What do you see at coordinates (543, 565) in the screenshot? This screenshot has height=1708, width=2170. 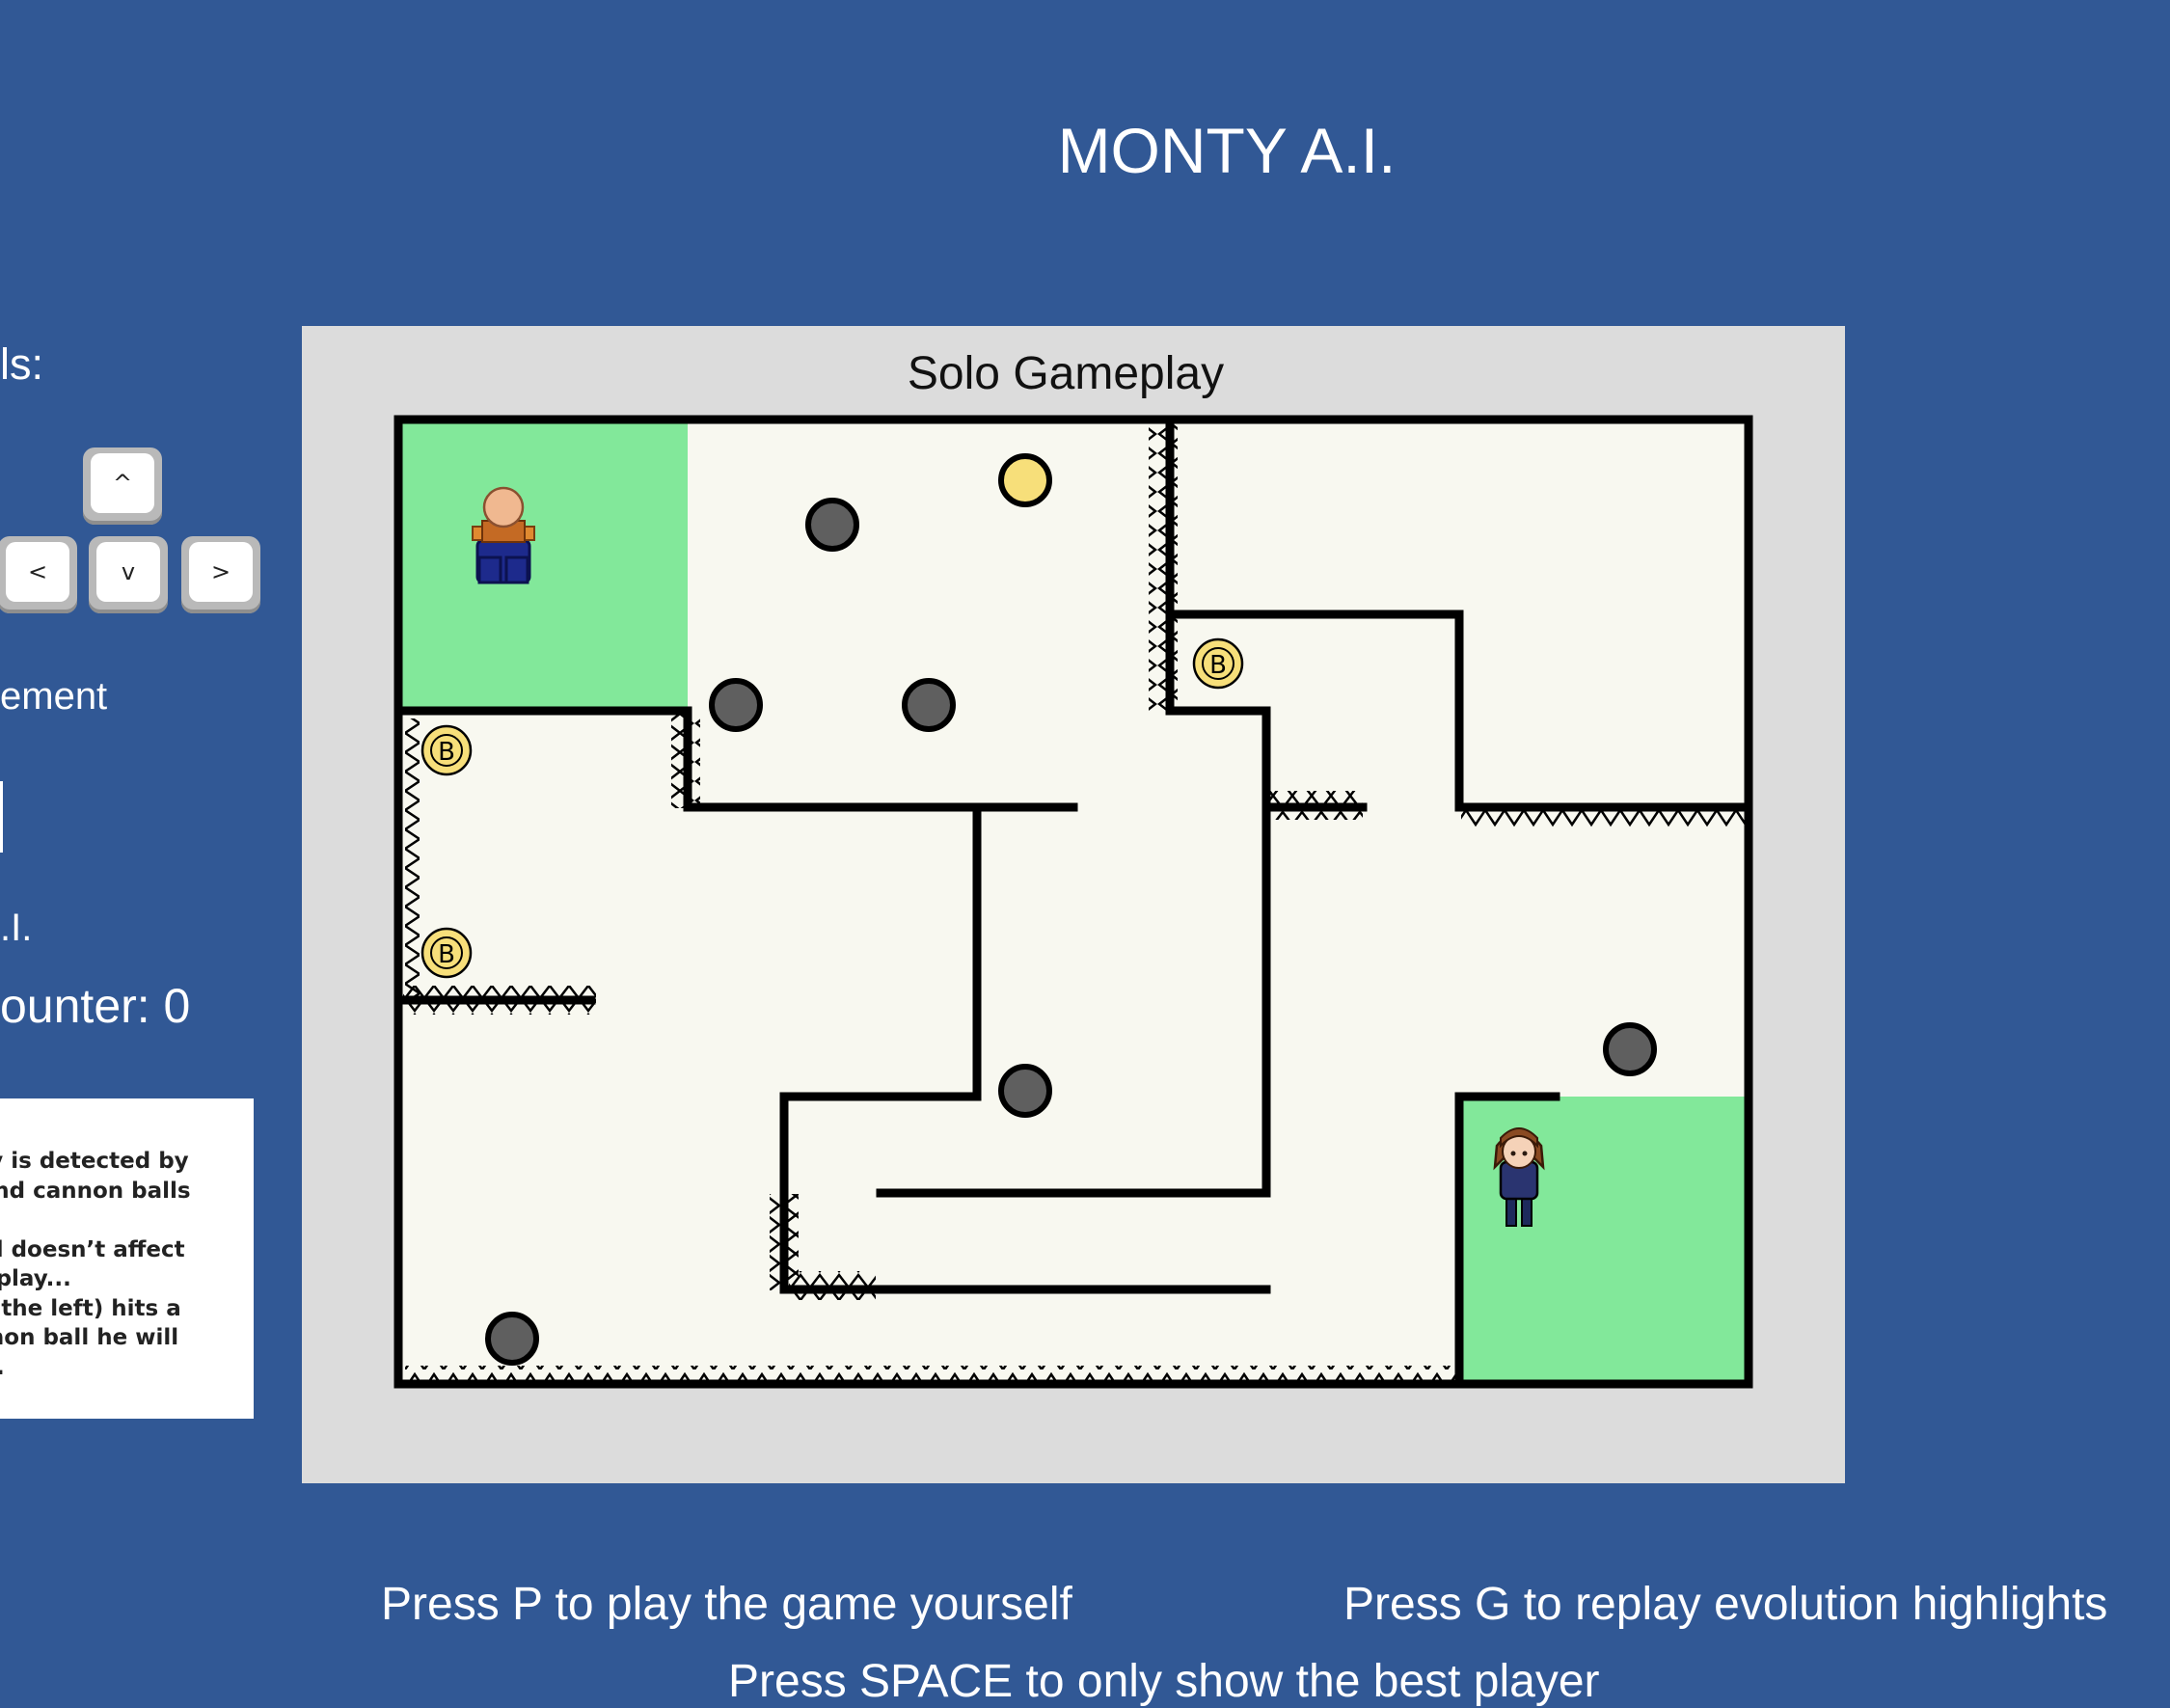 I see `start-zone` at bounding box center [543, 565].